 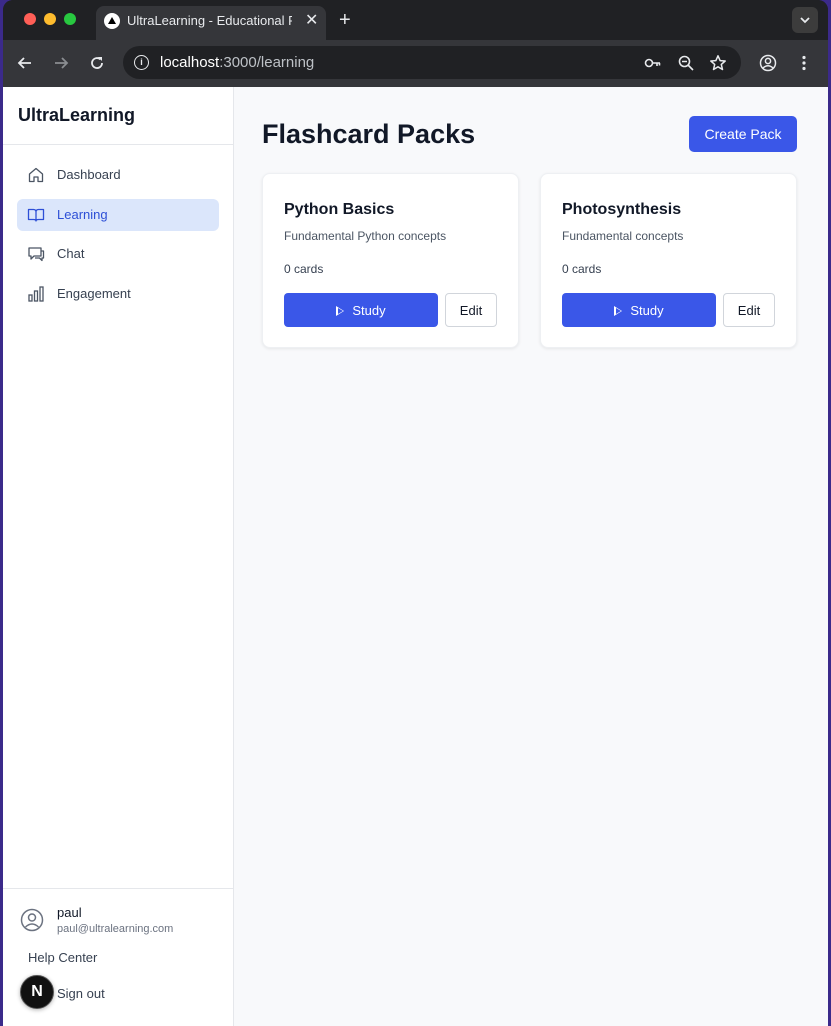 What do you see at coordinates (32, 920) in the screenshot?
I see `user-avatar-icon` at bounding box center [32, 920].